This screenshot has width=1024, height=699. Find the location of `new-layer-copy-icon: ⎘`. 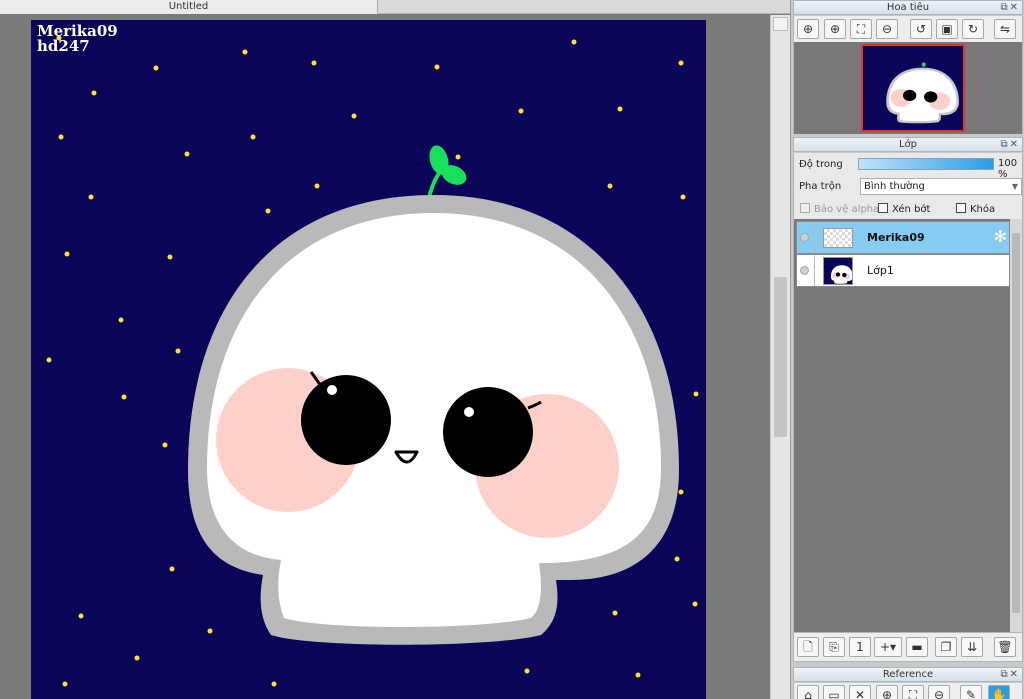

new-layer-copy-icon: ⎘ is located at coordinates (834, 647).